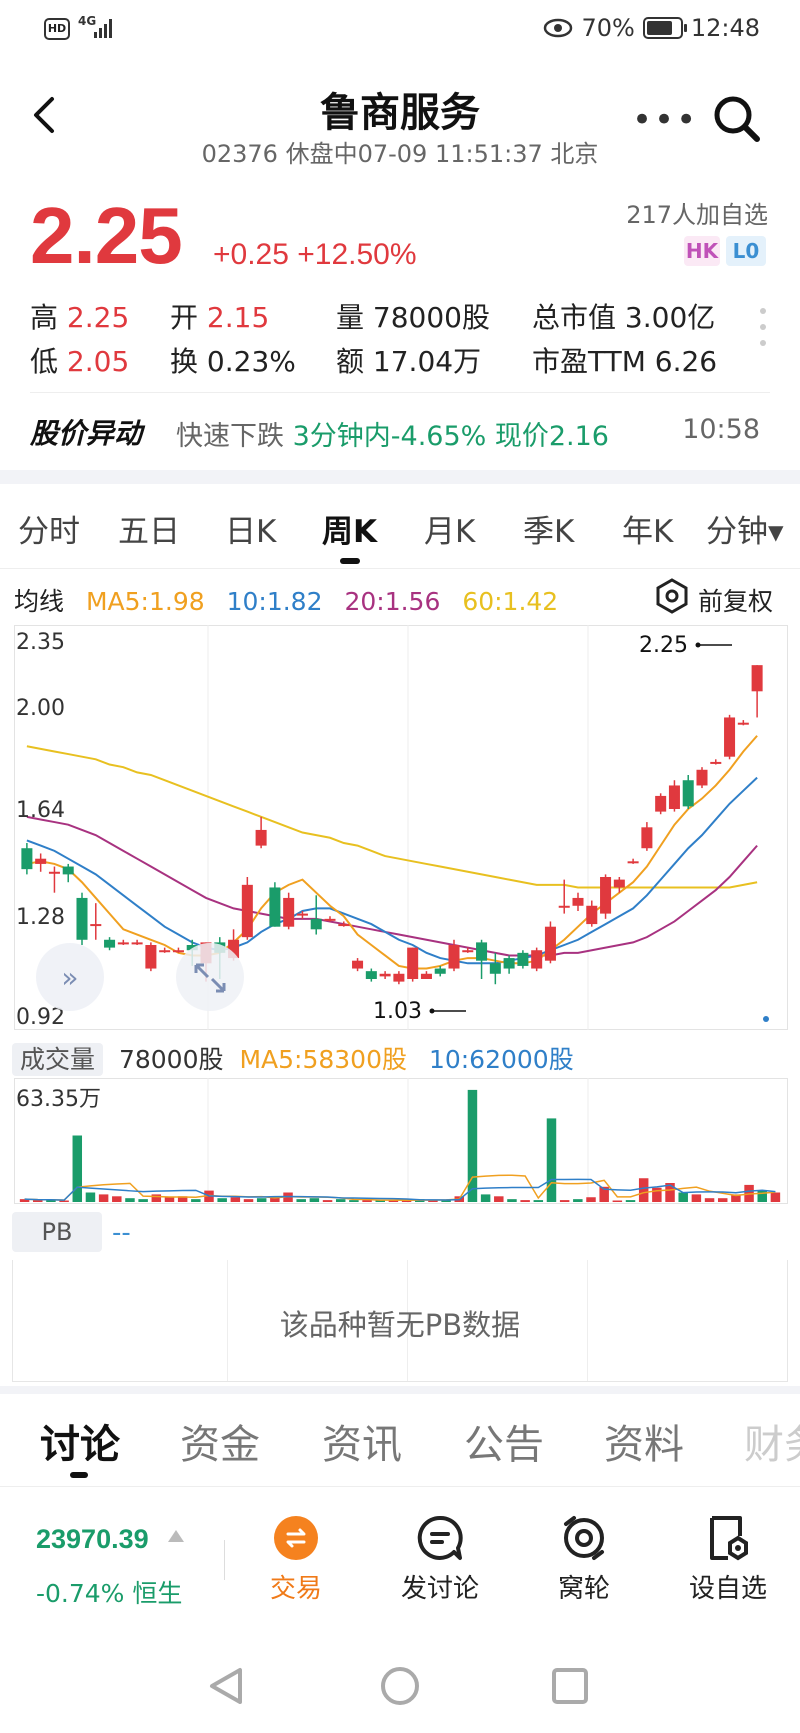 This screenshot has height=1733, width=800. What do you see at coordinates (362, 1441) in the screenshot?
I see `tab-news: 资讯` at bounding box center [362, 1441].